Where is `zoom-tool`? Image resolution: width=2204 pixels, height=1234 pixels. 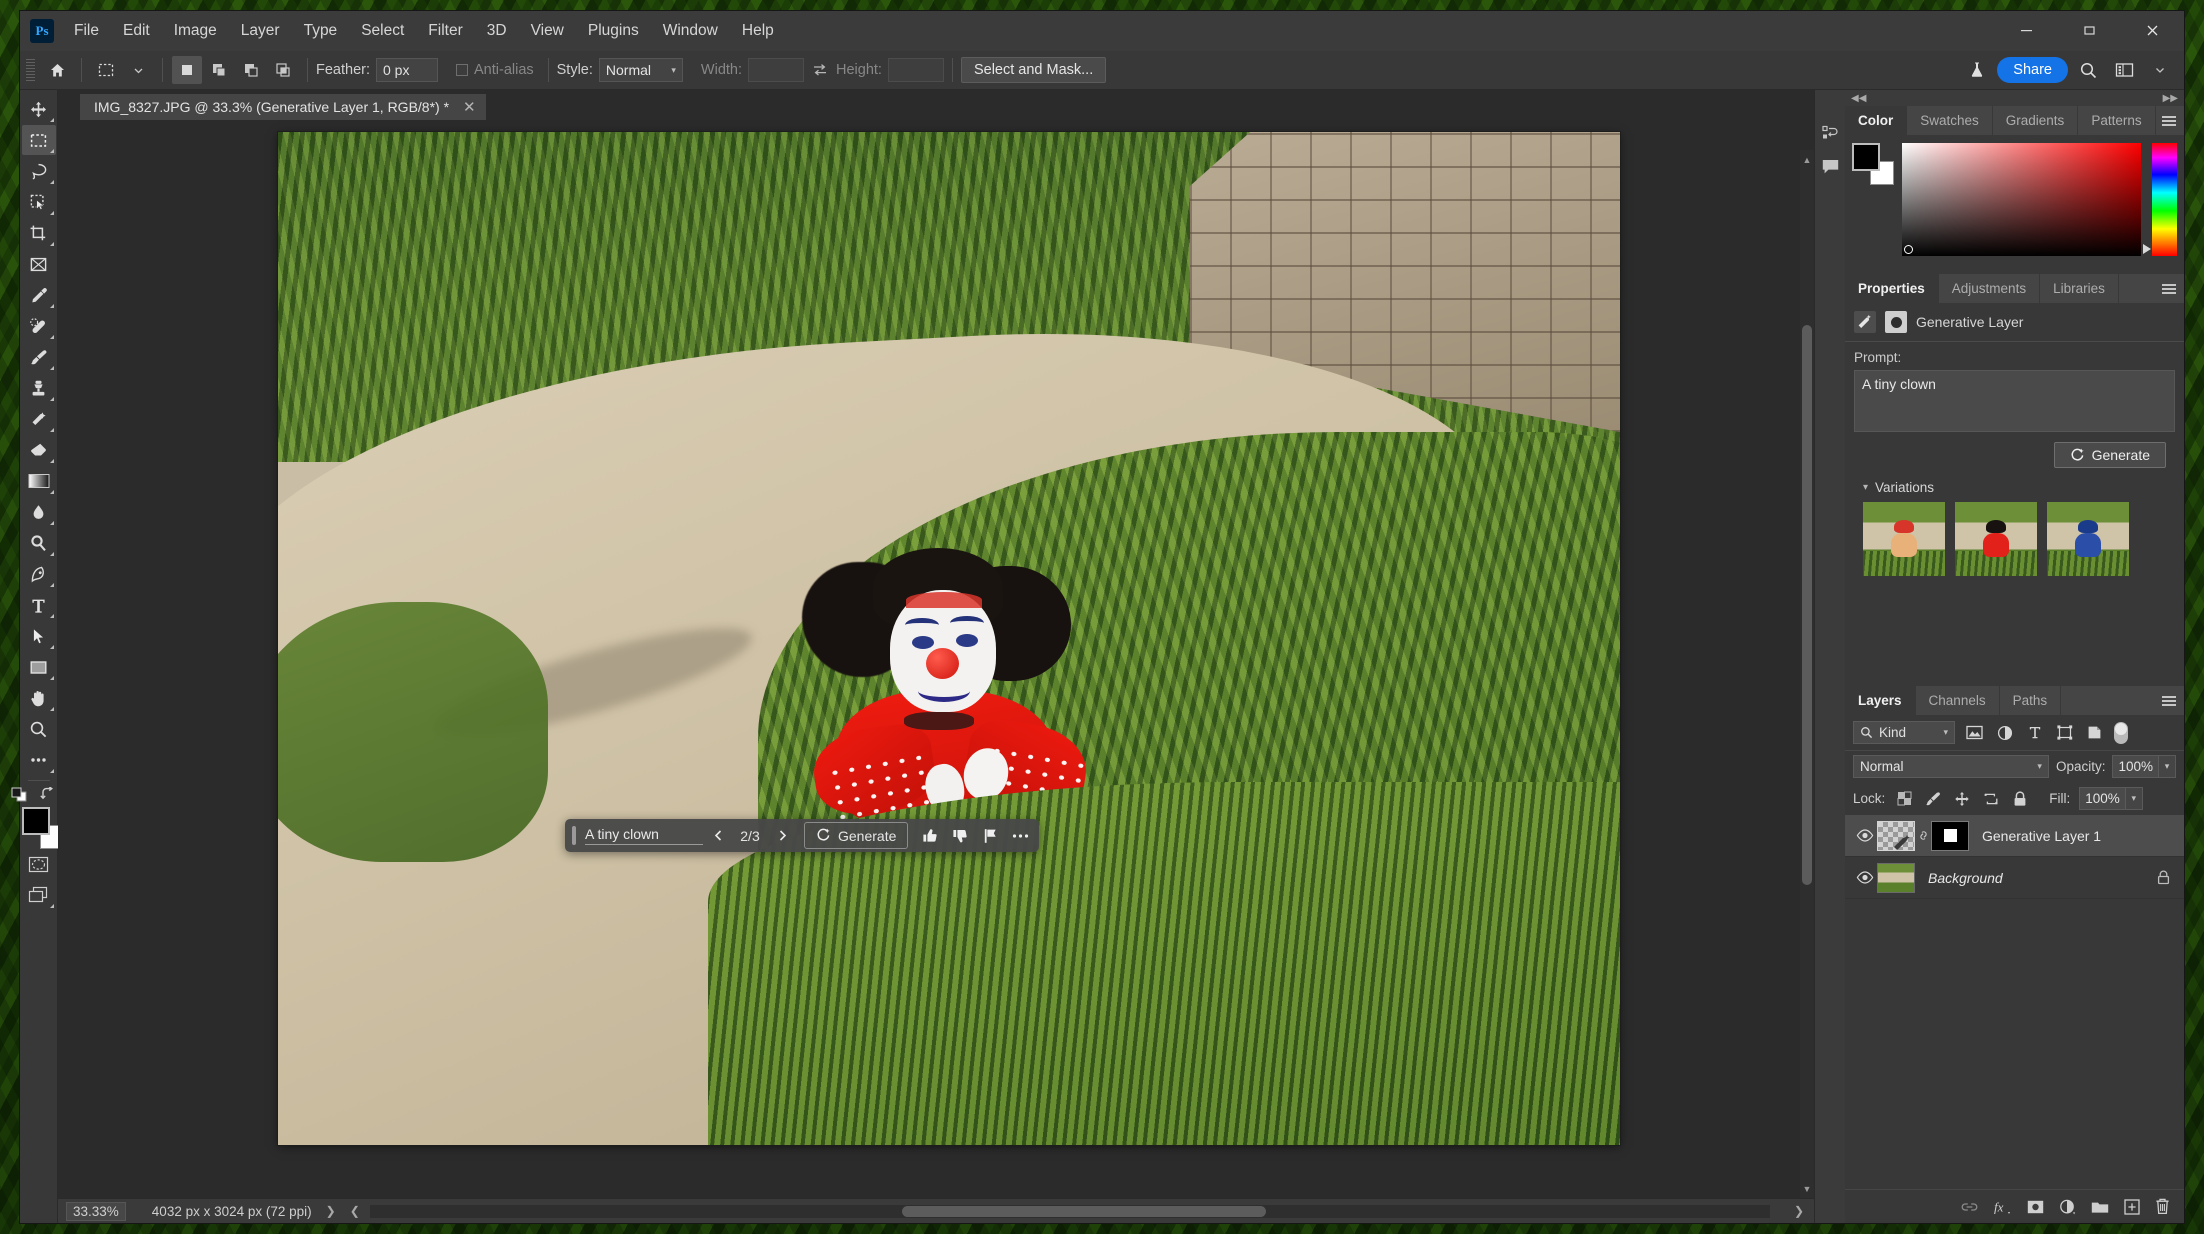 zoom-tool is located at coordinates (39, 729).